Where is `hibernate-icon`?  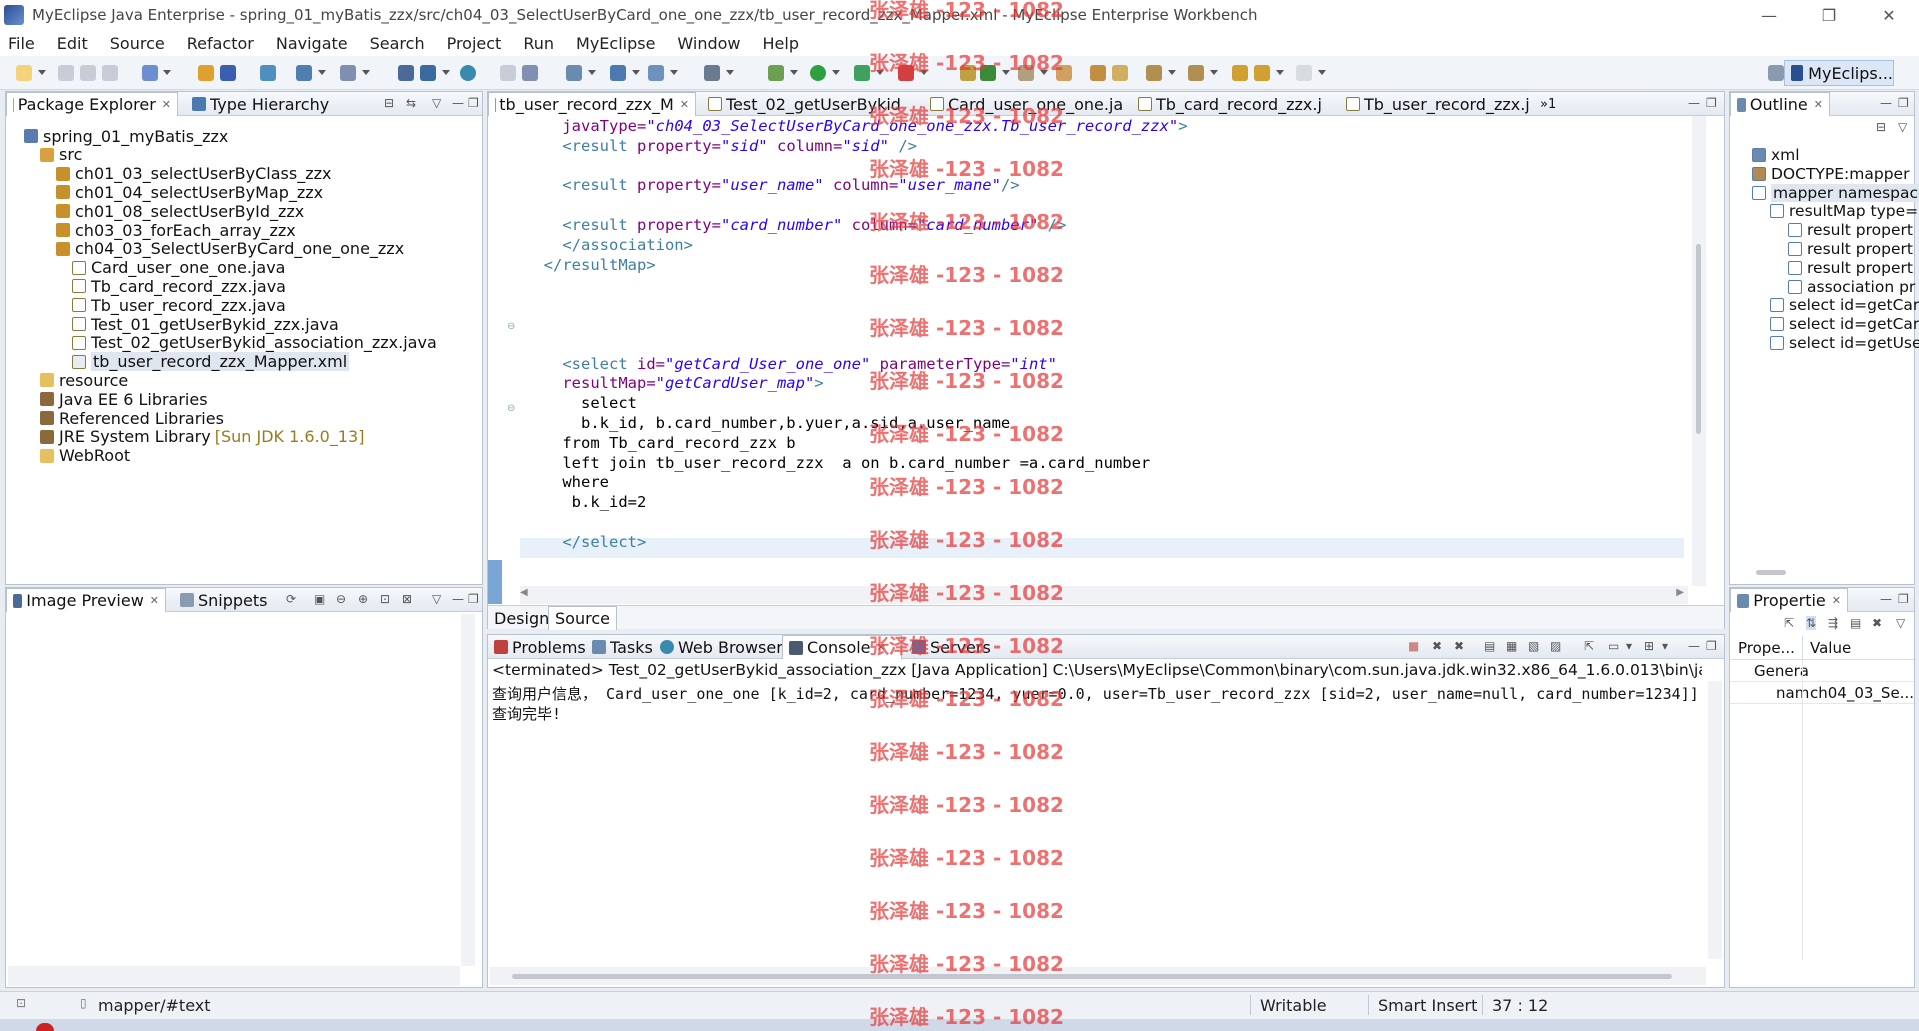 hibernate-icon is located at coordinates (656, 73).